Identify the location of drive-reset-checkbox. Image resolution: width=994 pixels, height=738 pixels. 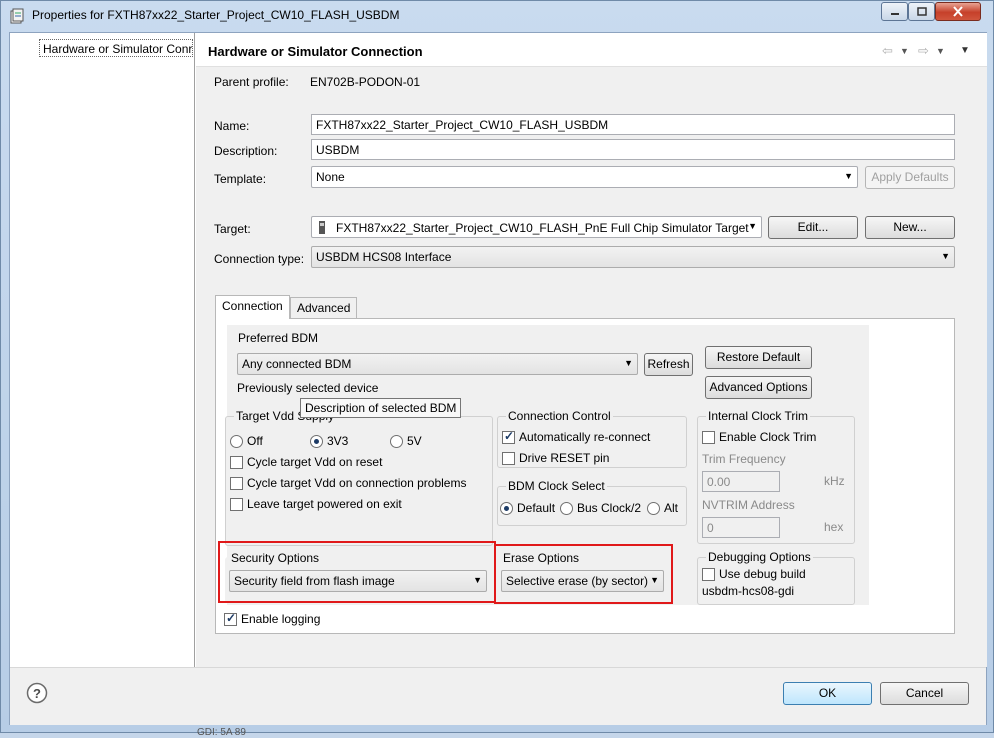
(508, 458).